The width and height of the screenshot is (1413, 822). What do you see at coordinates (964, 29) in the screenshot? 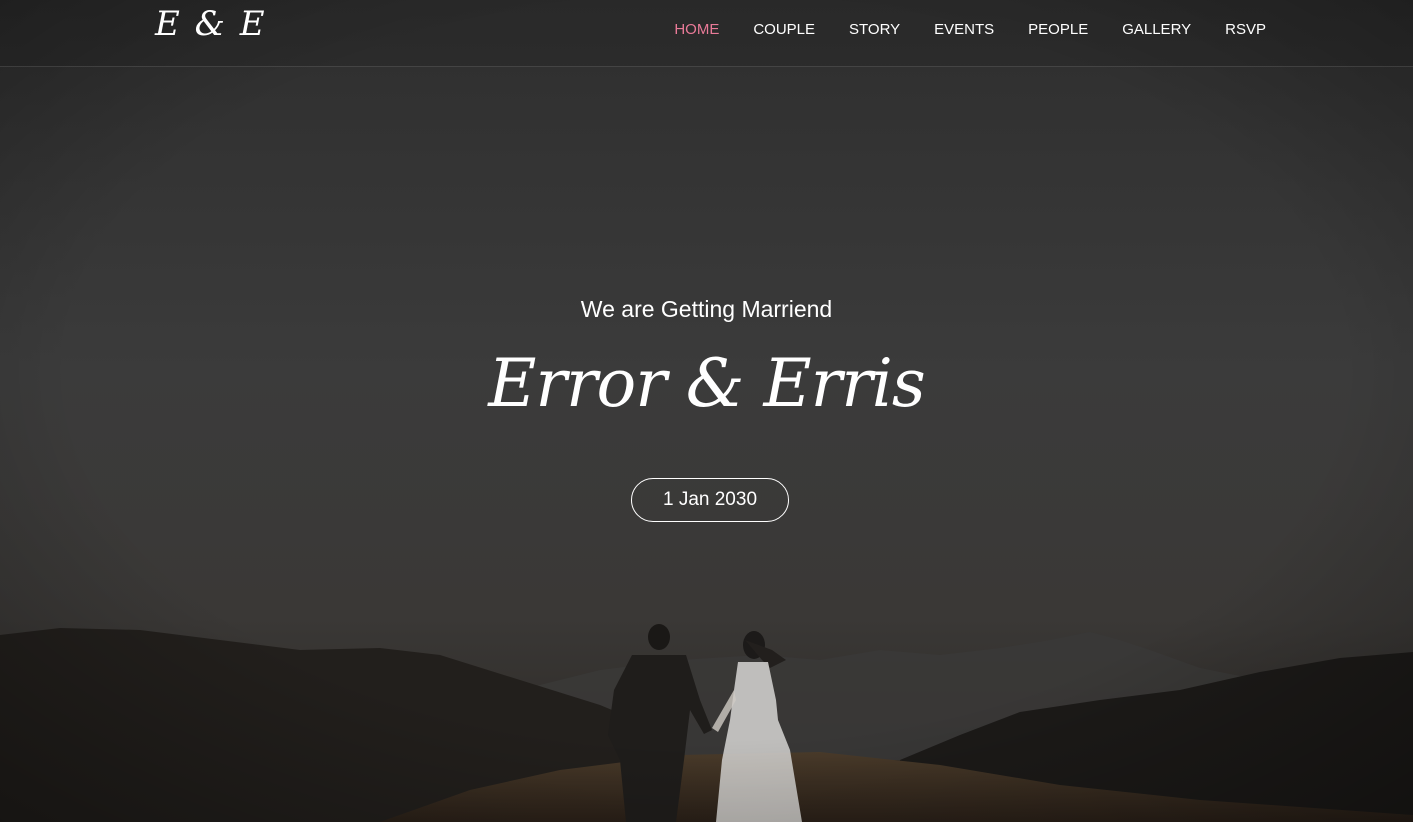
I see `nav-item-events: EVENTS` at bounding box center [964, 29].